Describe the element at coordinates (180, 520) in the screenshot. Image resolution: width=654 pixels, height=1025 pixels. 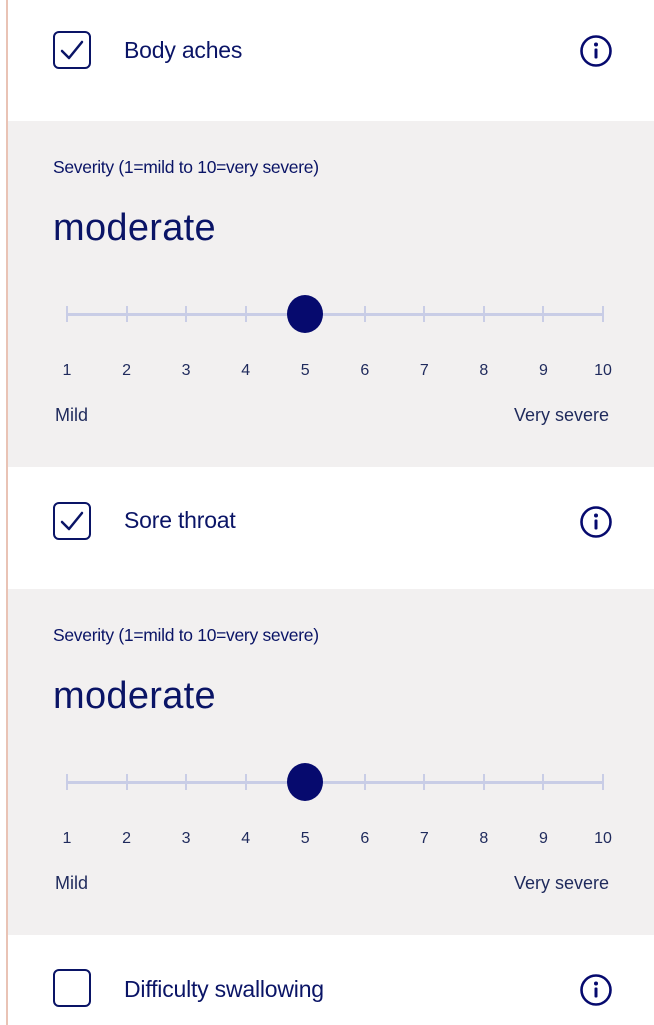
I see `symptom-label: Sore throat` at that location.